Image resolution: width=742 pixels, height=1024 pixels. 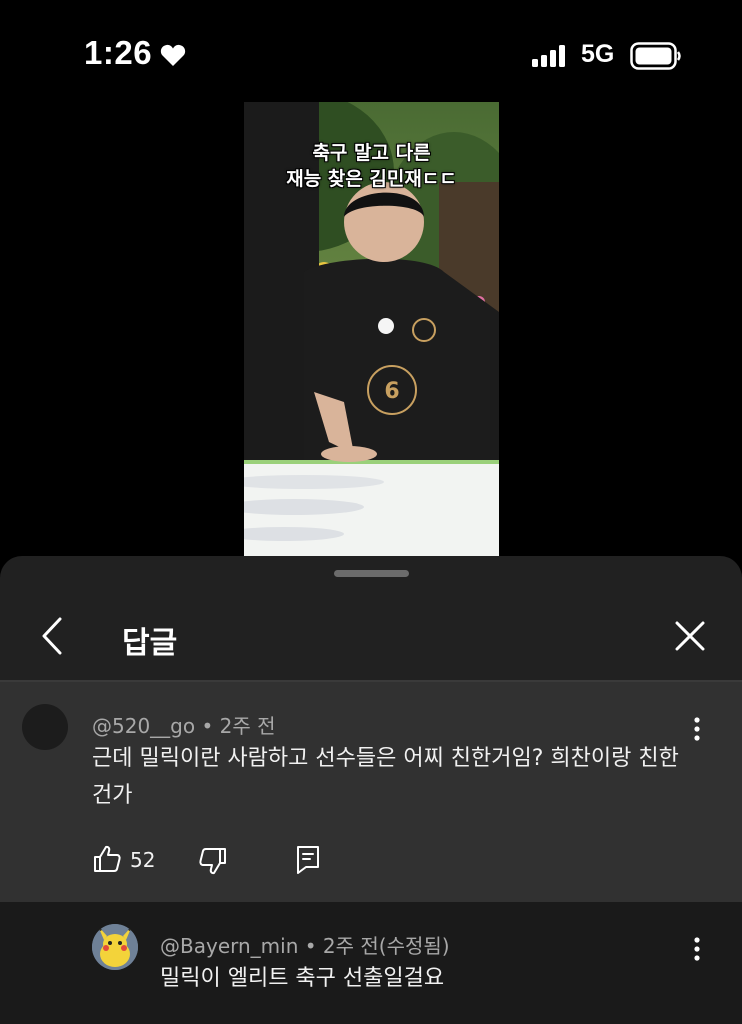 What do you see at coordinates (386, 946) in the screenshot?
I see `reply-time: 2주 전(수정됨)` at bounding box center [386, 946].